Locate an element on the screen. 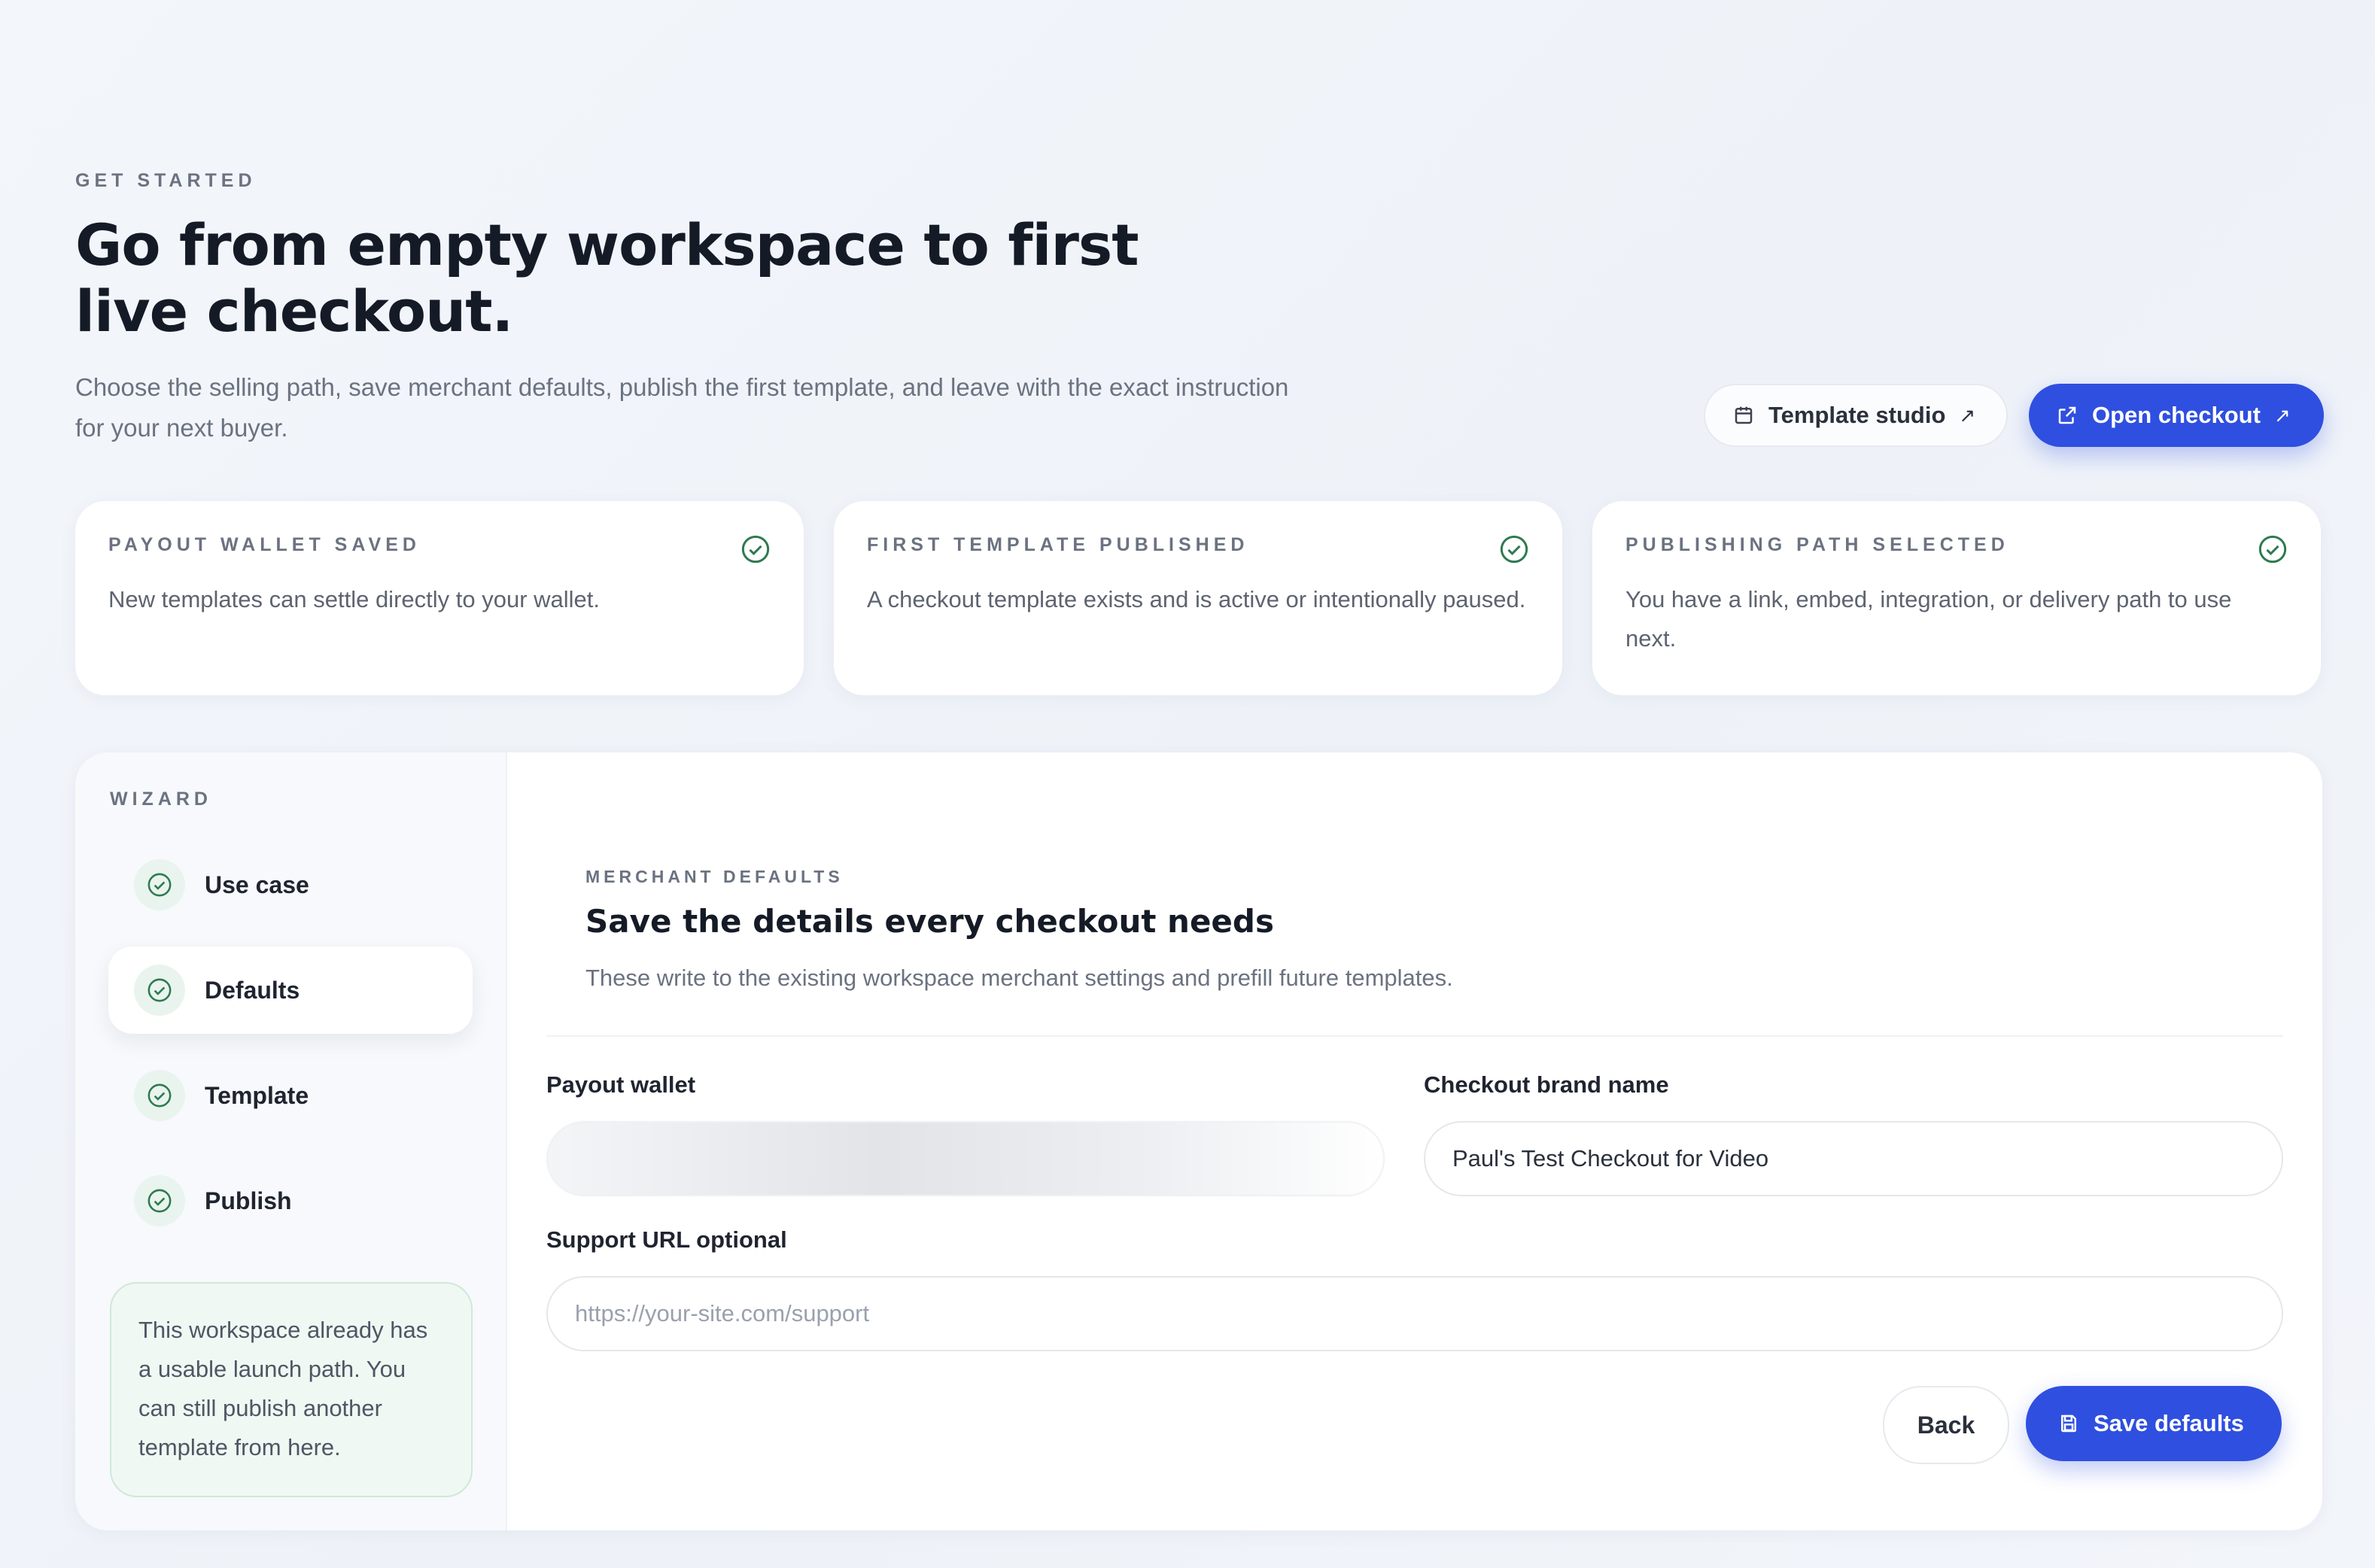 Image resolution: width=2375 pixels, height=1568 pixels. save-defaults-label: Save defaults is located at coordinates (2169, 1423).